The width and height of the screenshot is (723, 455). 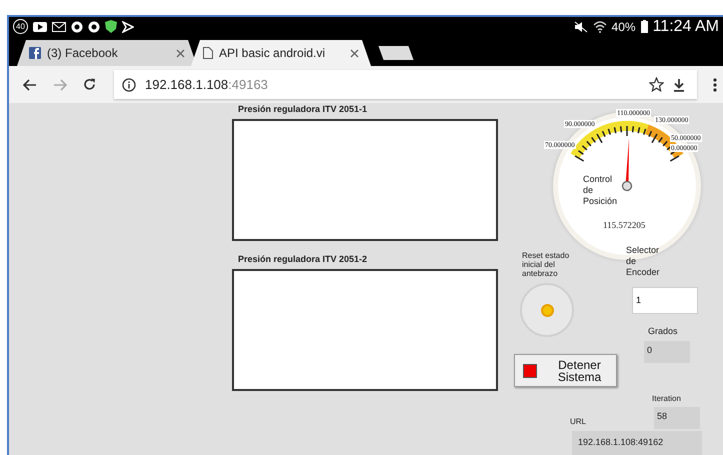 What do you see at coordinates (59, 27) in the screenshot?
I see `mail-icon` at bounding box center [59, 27].